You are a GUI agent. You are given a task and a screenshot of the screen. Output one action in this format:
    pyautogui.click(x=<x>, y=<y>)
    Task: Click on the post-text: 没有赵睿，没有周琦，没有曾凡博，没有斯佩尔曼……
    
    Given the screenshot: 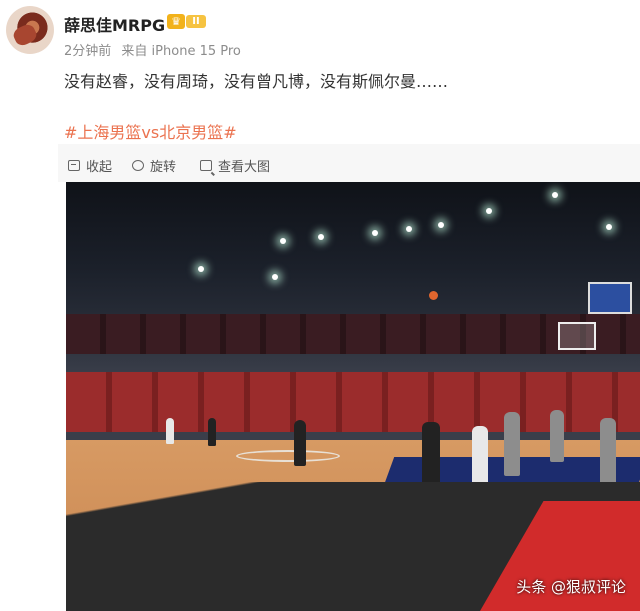 What is the action you would take?
    pyautogui.click(x=256, y=81)
    